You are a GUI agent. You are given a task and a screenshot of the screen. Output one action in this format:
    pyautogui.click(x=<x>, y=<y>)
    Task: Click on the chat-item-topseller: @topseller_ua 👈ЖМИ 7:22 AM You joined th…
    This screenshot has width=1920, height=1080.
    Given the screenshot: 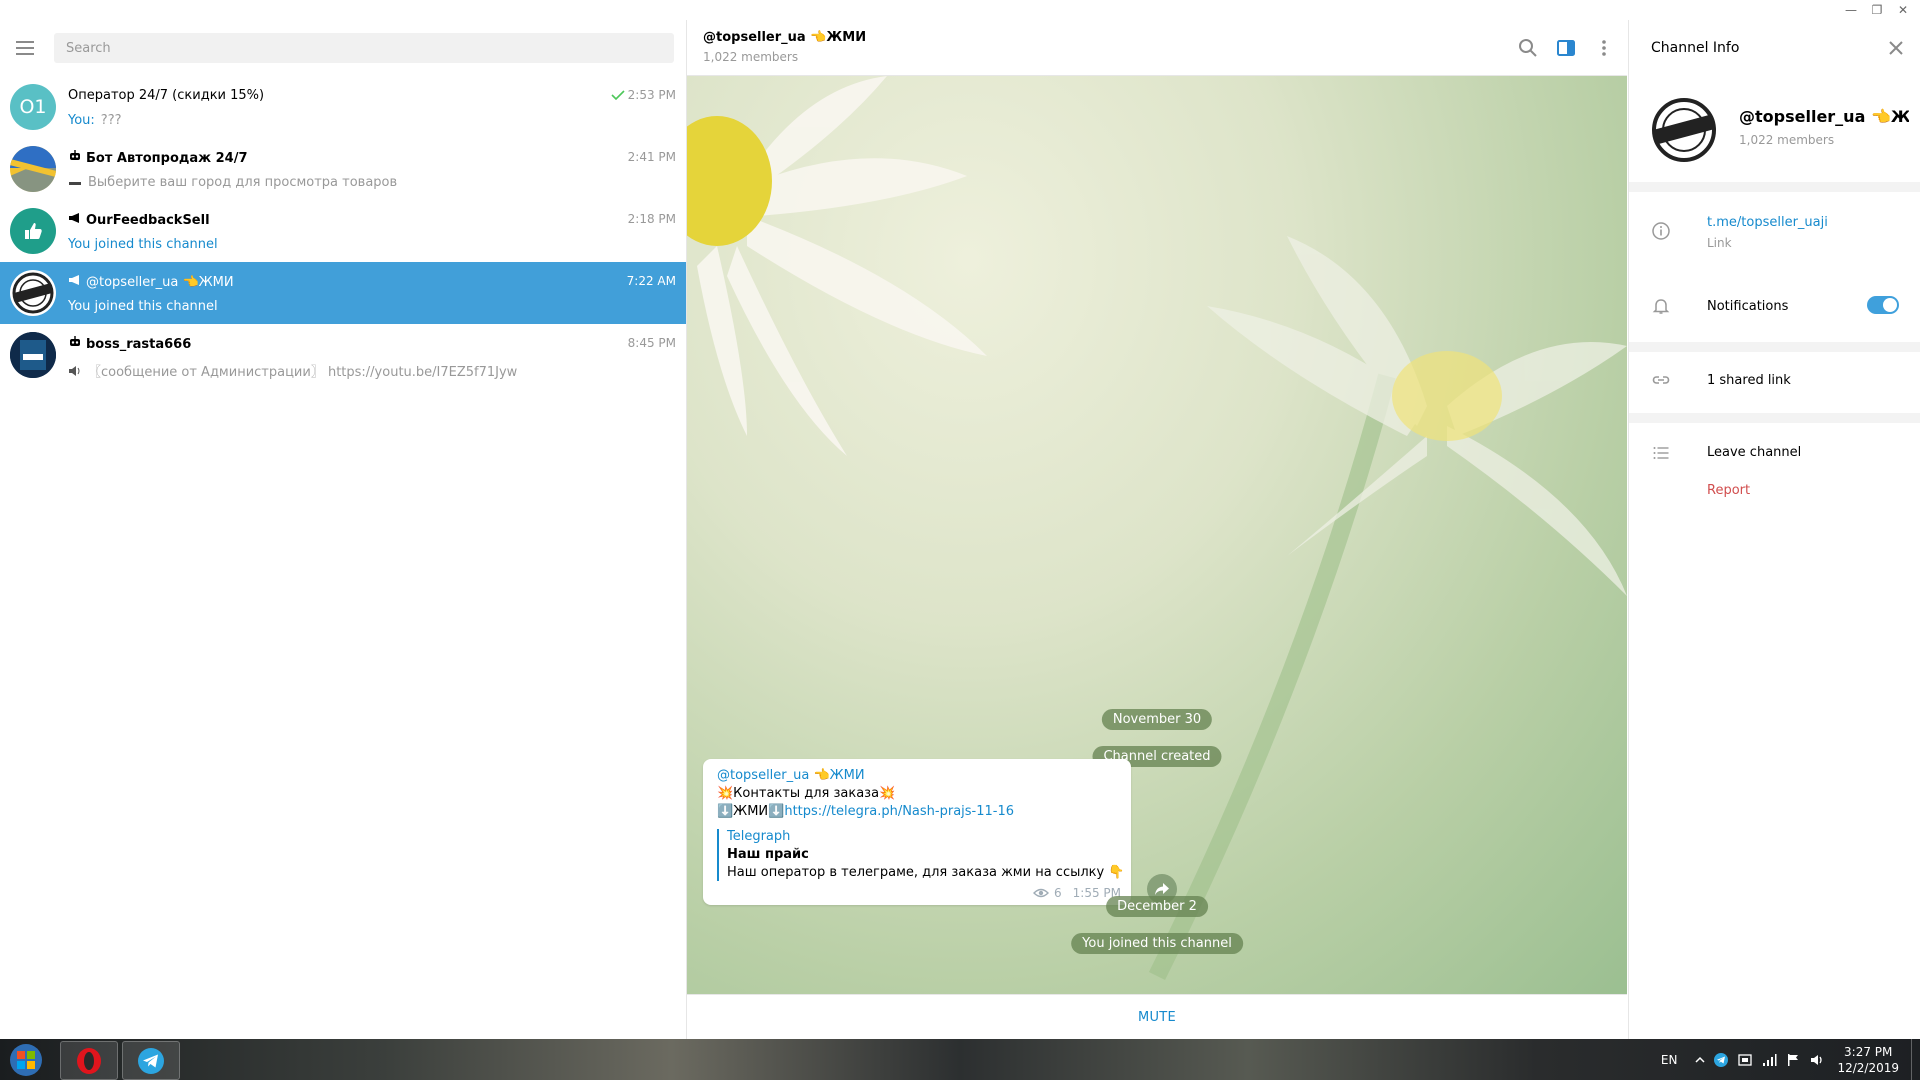 What is the action you would take?
    pyautogui.click(x=343, y=293)
    